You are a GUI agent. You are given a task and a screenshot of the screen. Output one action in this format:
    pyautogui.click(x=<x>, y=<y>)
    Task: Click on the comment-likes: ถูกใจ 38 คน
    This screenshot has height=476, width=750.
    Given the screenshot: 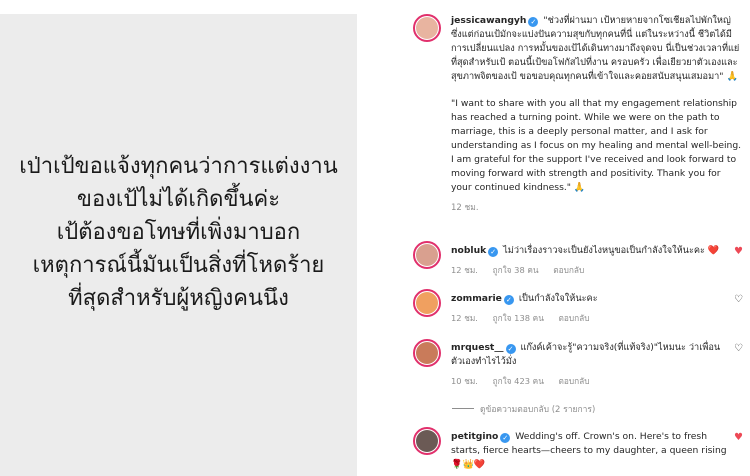 What is the action you would take?
    pyautogui.click(x=516, y=270)
    